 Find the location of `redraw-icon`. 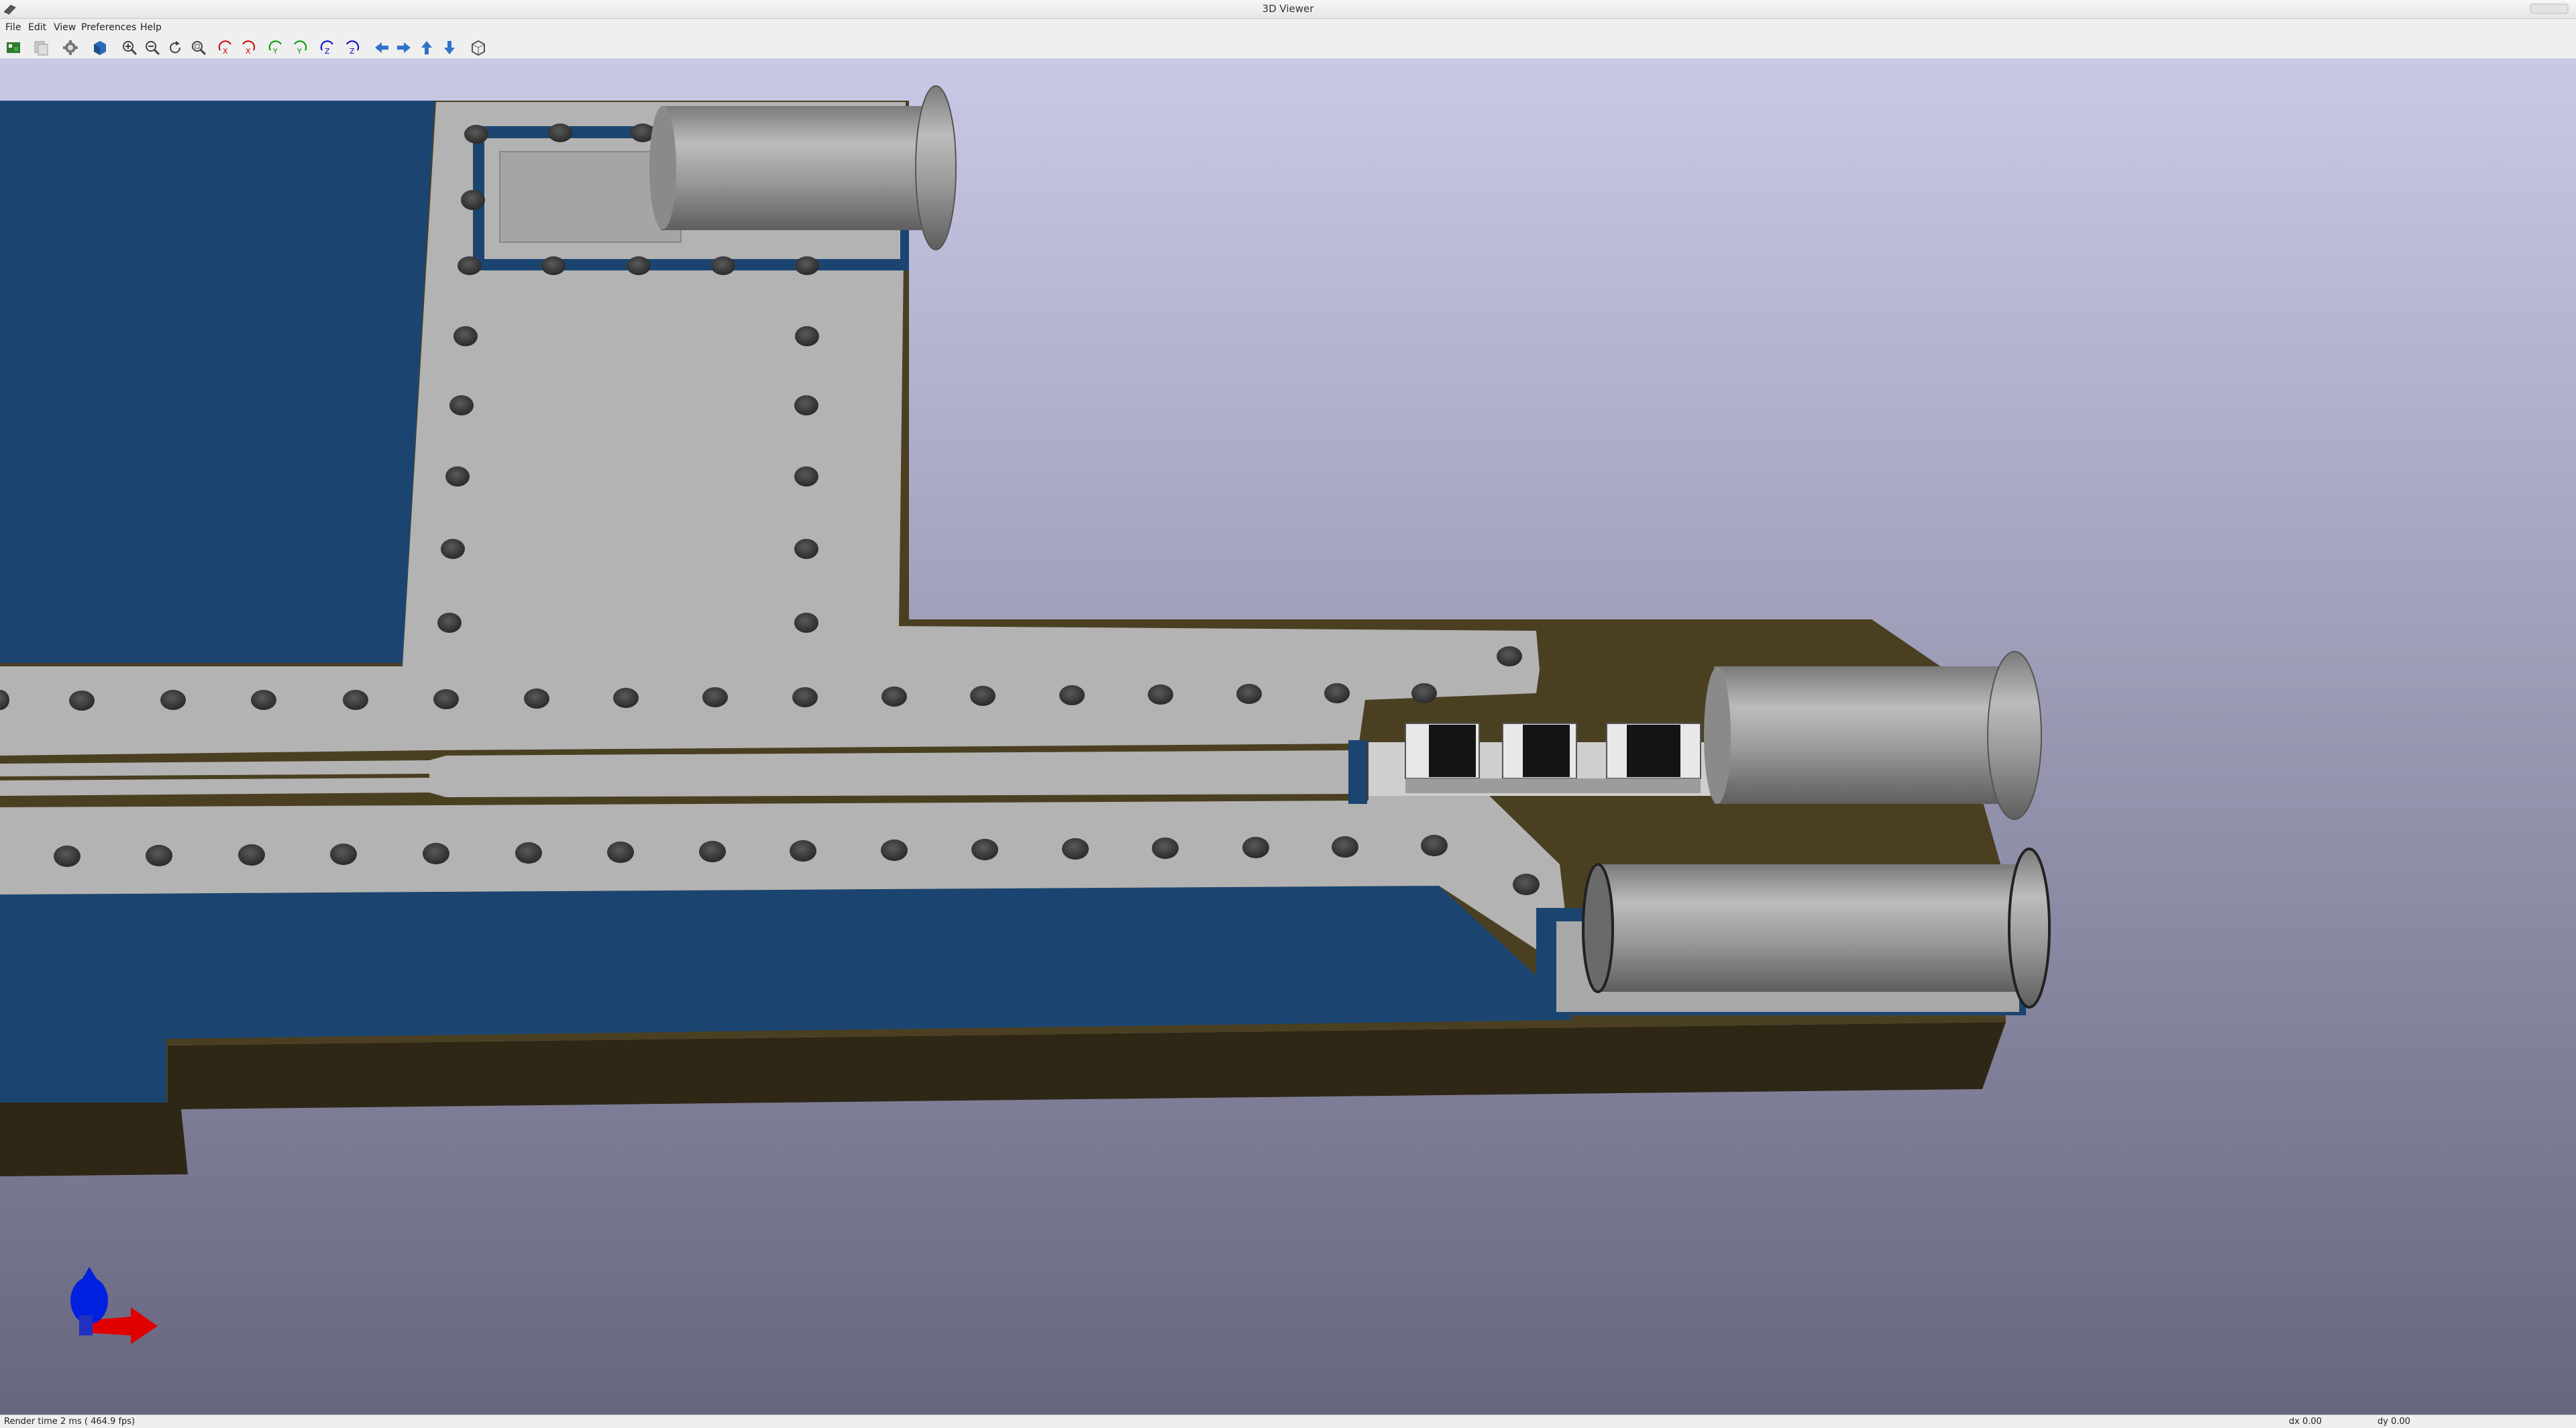

redraw-icon is located at coordinates (175, 47).